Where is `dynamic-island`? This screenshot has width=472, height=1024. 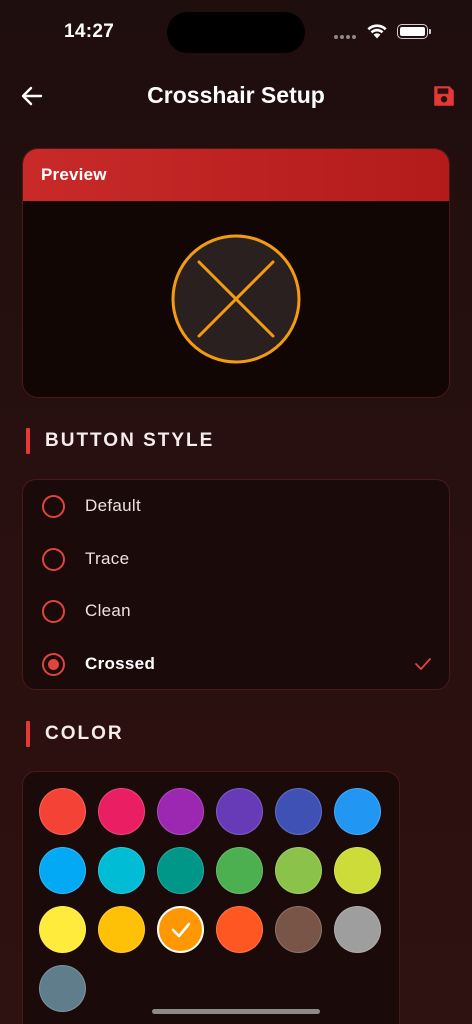
dynamic-island is located at coordinates (236, 32).